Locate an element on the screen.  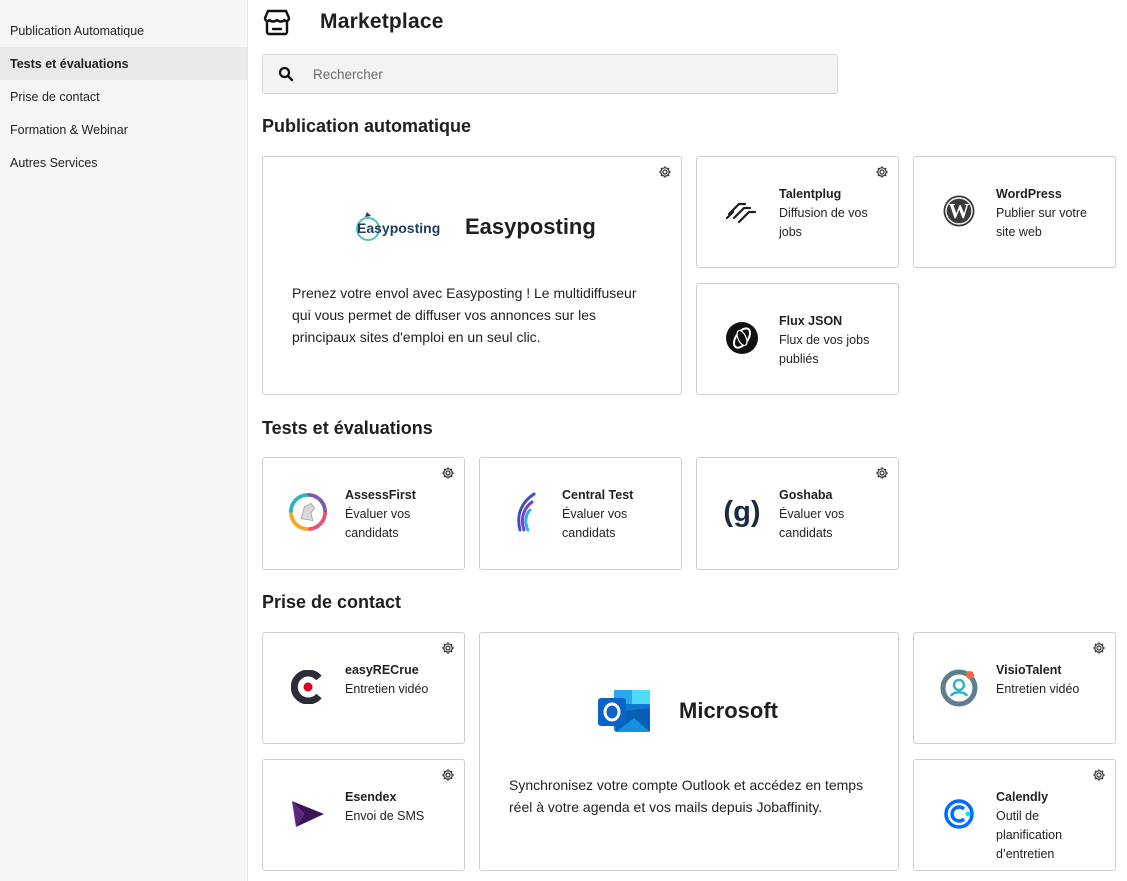
svg-text: (g) is located at coordinates (741, 512).